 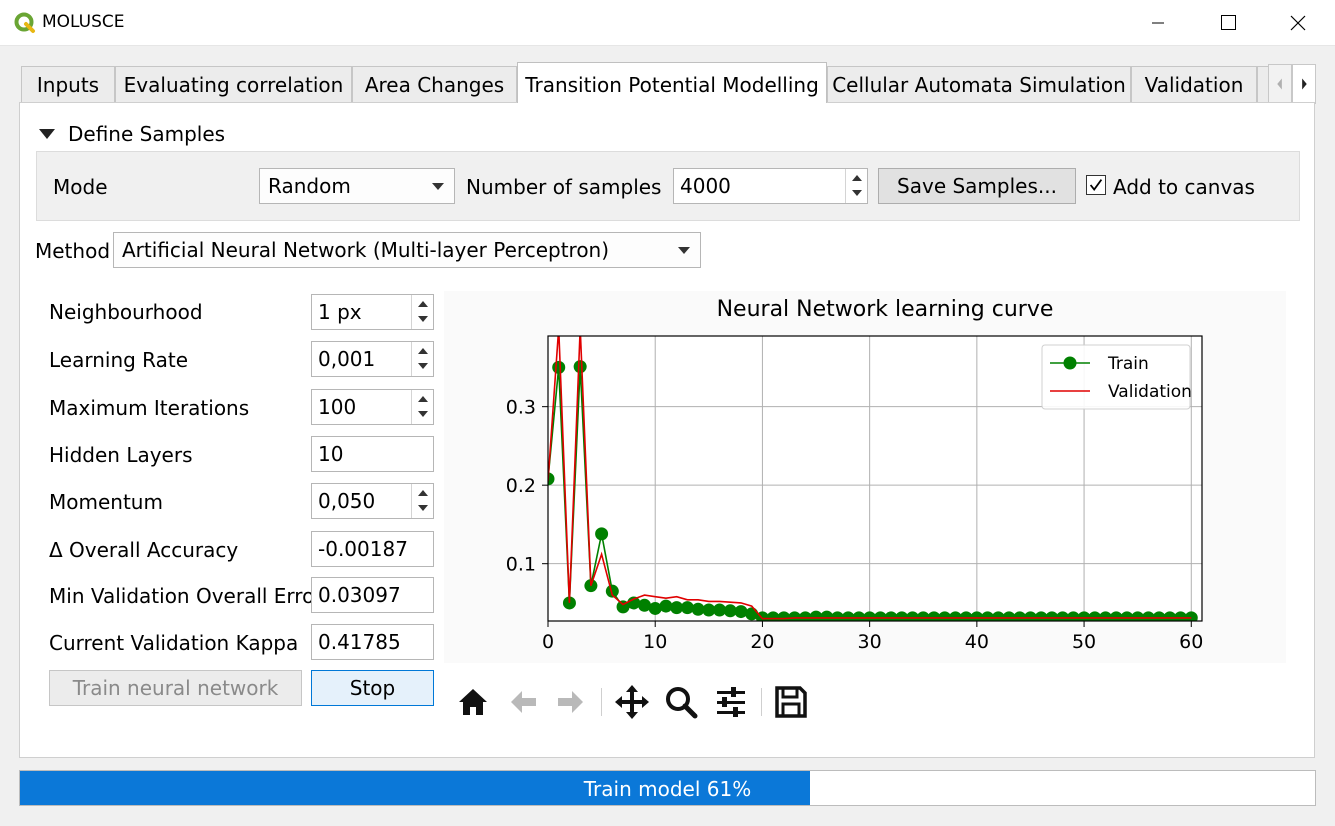 What do you see at coordinates (731, 702) in the screenshot?
I see `configure-subplots-icon` at bounding box center [731, 702].